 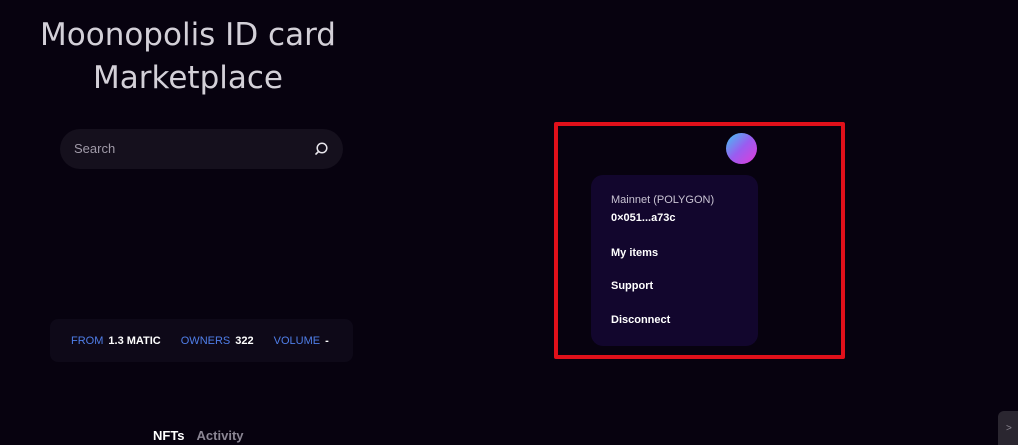 I want to click on from-value: 1.3 MATIC, so click(x=134, y=340).